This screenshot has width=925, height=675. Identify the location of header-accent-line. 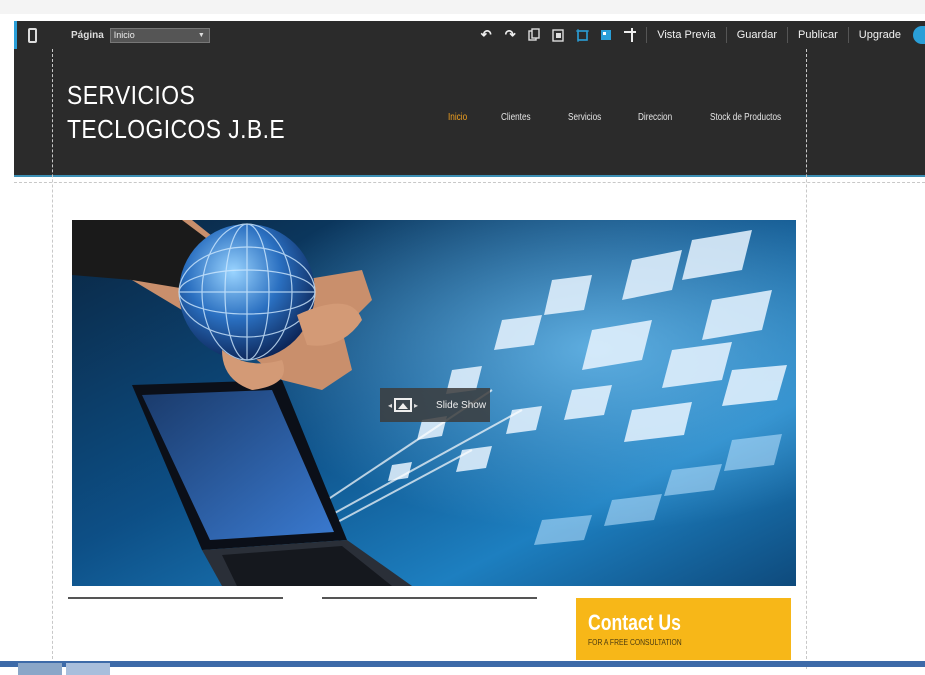
(469, 176).